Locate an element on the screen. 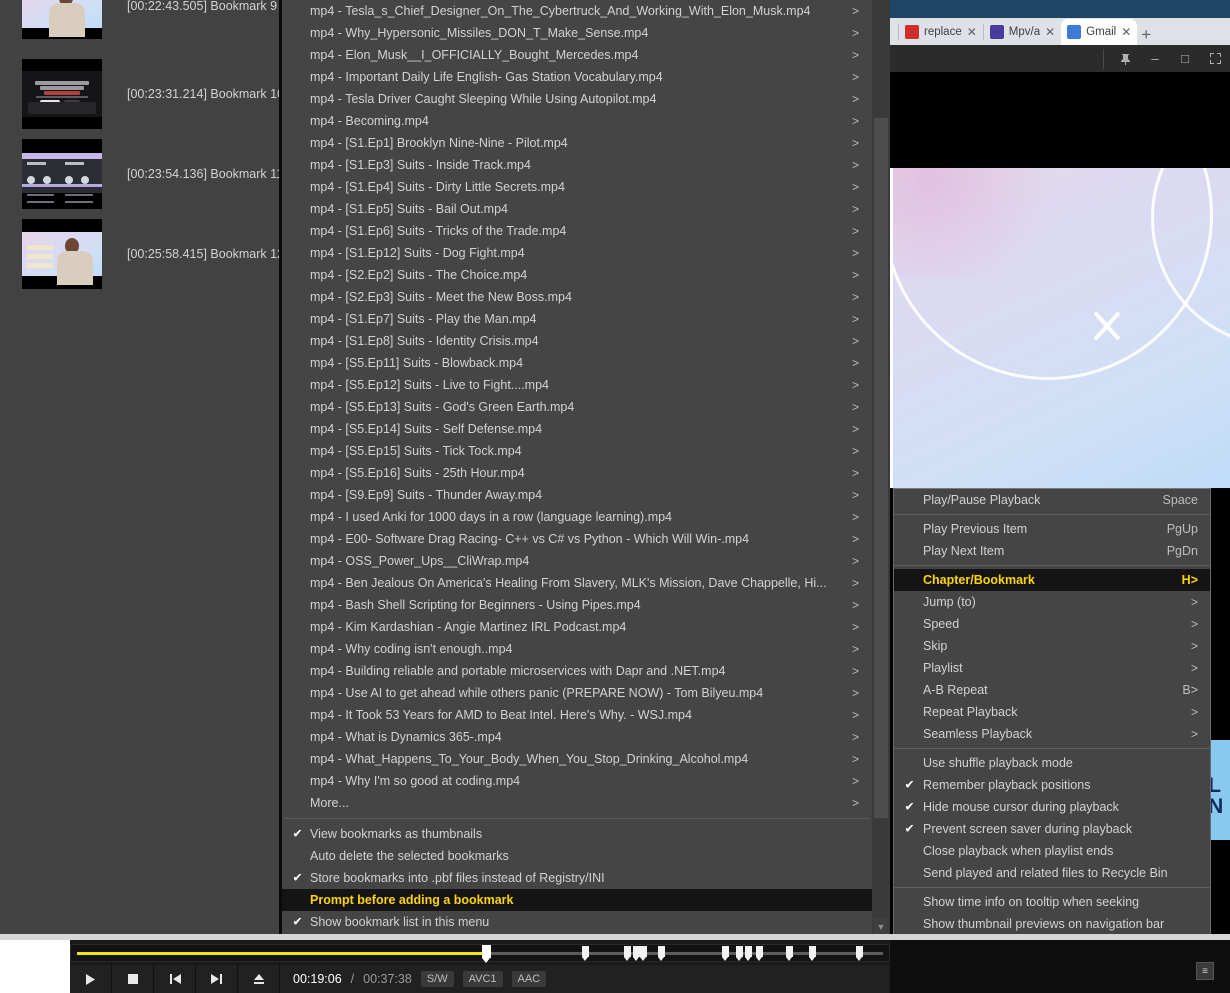 This screenshot has height=993, width=1230. context-menu-item: ✔ Prevent screen saver during playback is located at coordinates (1052, 829).